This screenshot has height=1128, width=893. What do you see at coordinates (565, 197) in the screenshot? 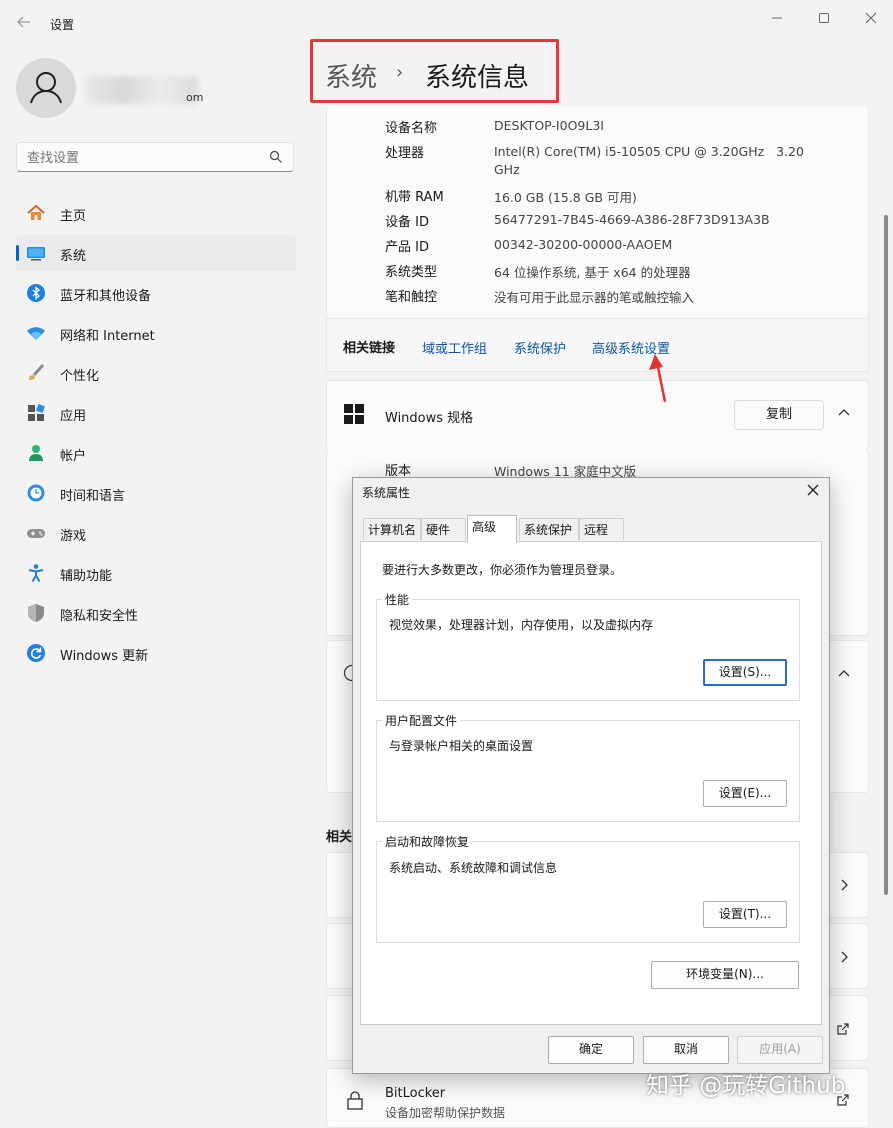
I see `spec-value: 16.0 GB (15.8 GB 可用)` at bounding box center [565, 197].